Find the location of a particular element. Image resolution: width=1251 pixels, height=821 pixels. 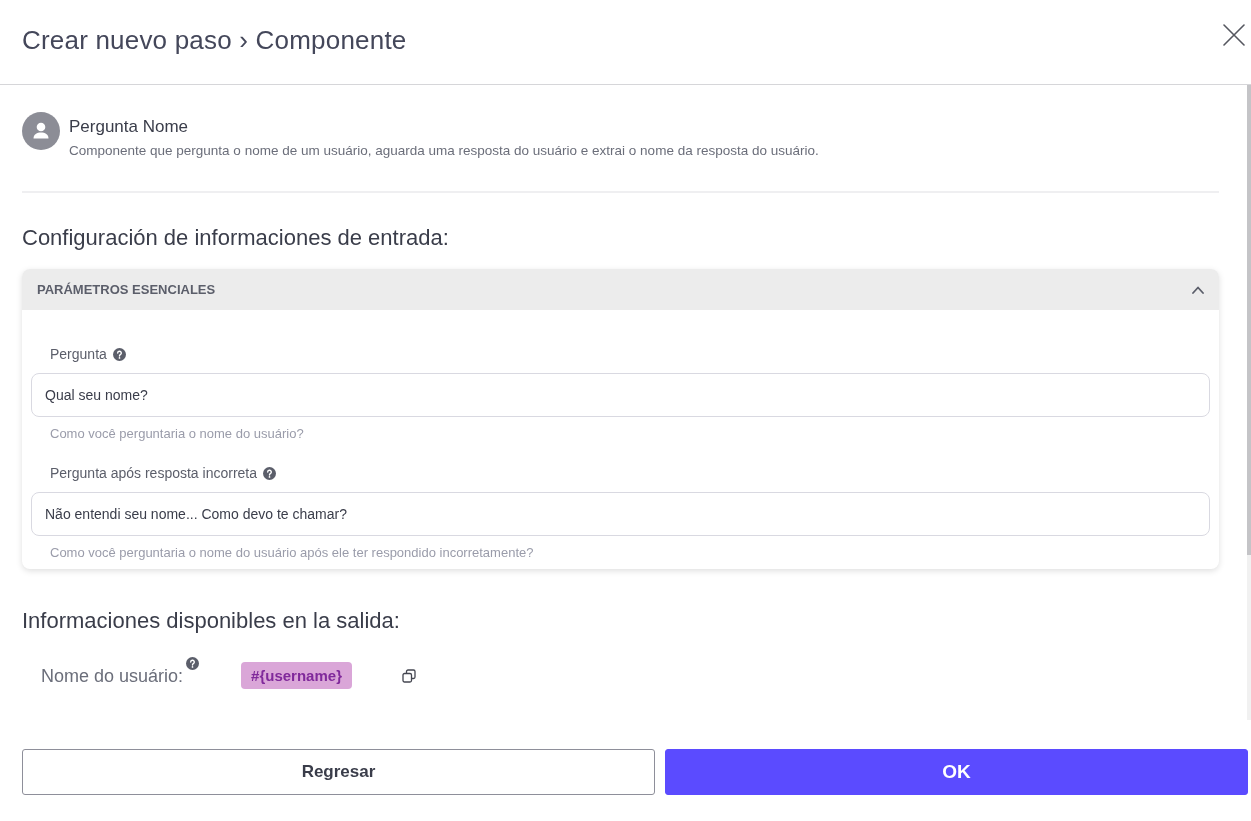

variable-label: Nome do usuário: is located at coordinates (112, 675).